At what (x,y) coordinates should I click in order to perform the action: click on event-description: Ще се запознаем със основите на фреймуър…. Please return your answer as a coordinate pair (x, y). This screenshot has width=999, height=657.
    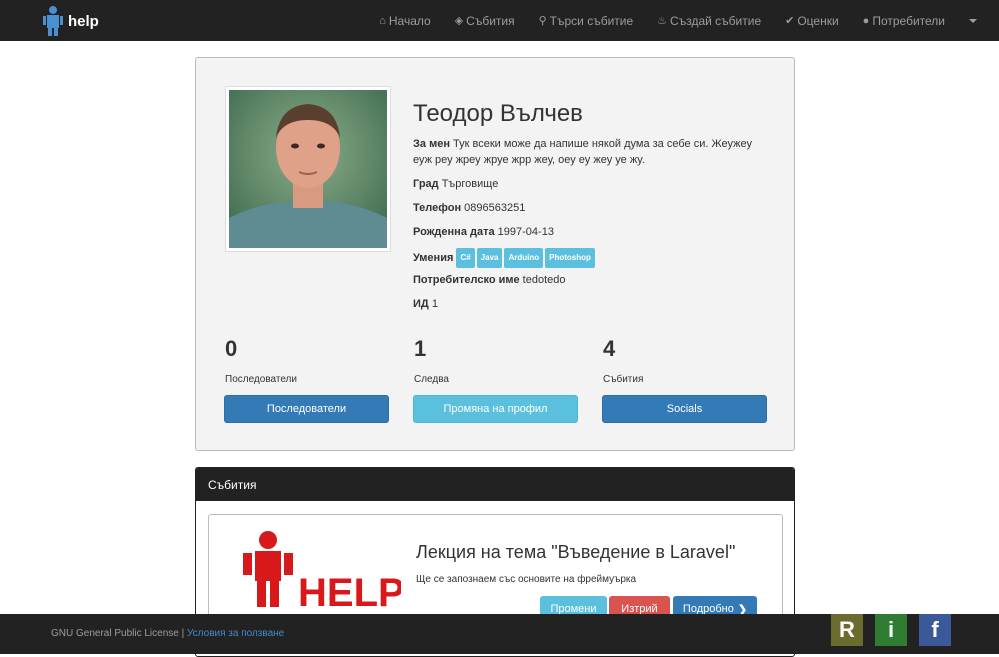
    Looking at the image, I should click on (526, 579).